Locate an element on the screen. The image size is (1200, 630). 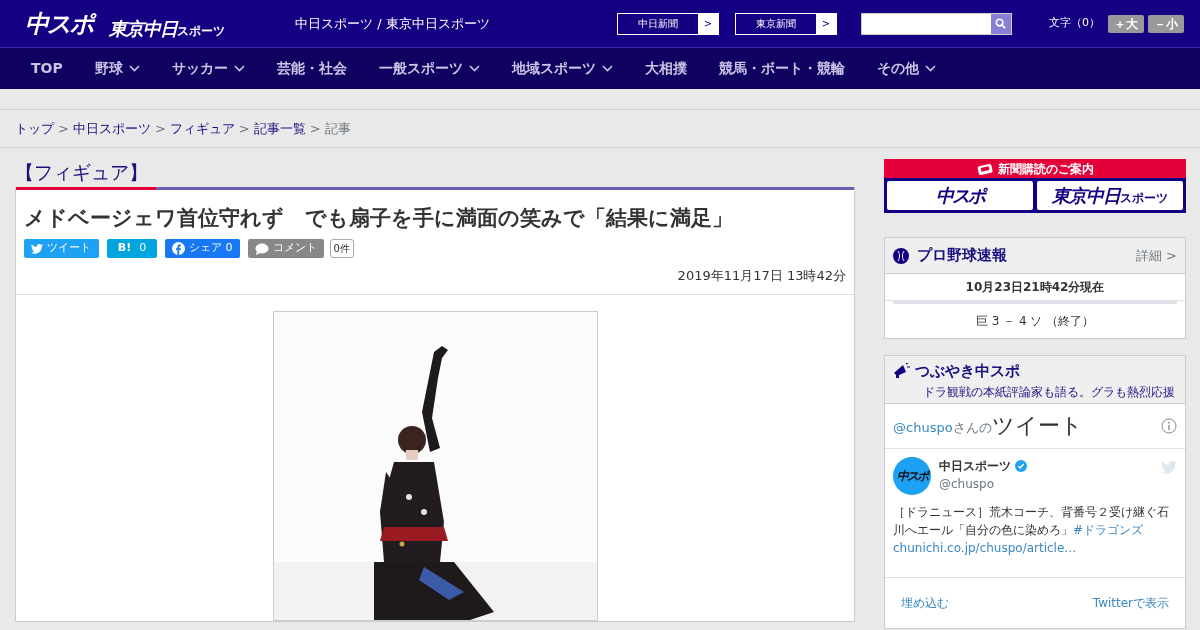
site-logo: 中スポ 東京中日スポーツ is located at coordinates (125, 23).